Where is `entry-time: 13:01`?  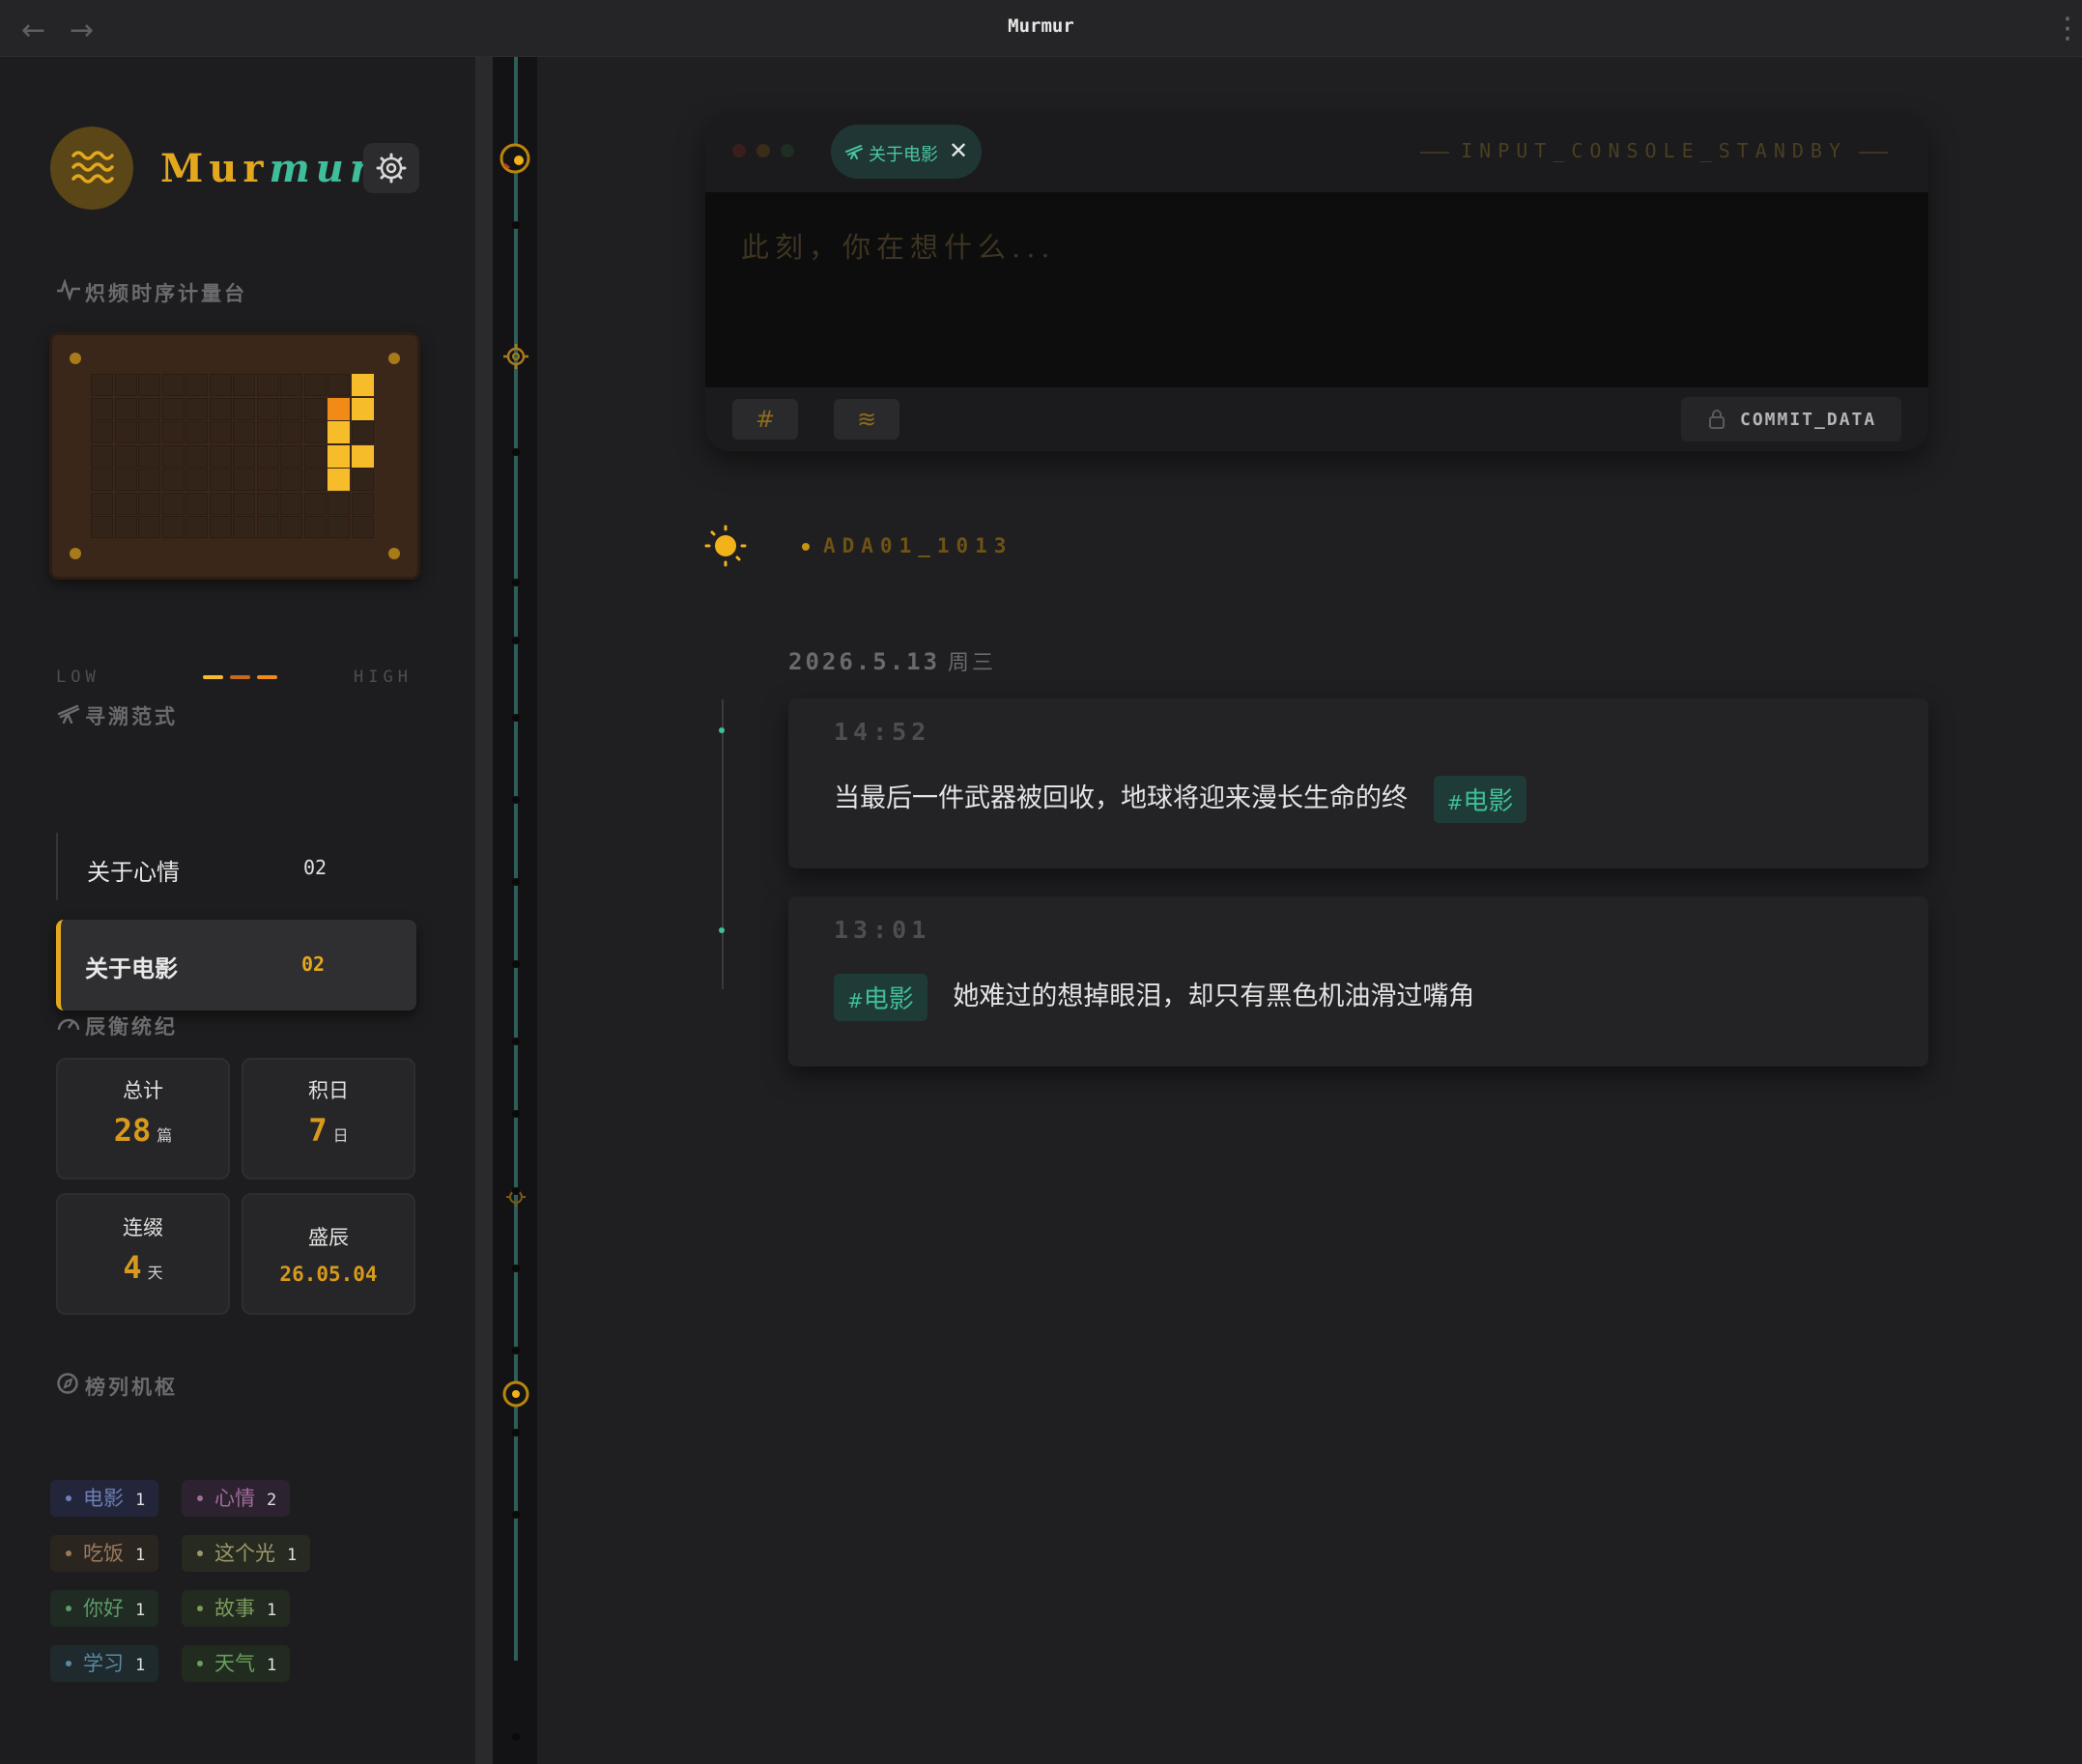 entry-time: 13:01 is located at coordinates (882, 930).